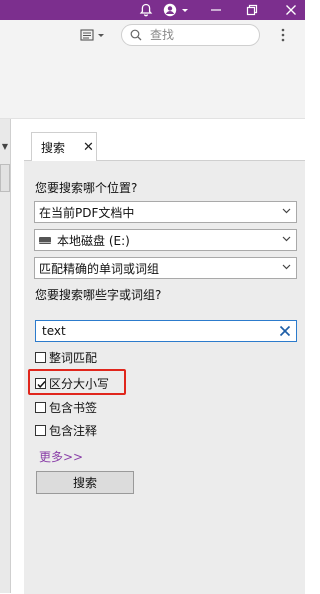 This screenshot has width=320, height=594. Describe the element at coordinates (136, 35) in the screenshot. I see `search-icon` at that location.